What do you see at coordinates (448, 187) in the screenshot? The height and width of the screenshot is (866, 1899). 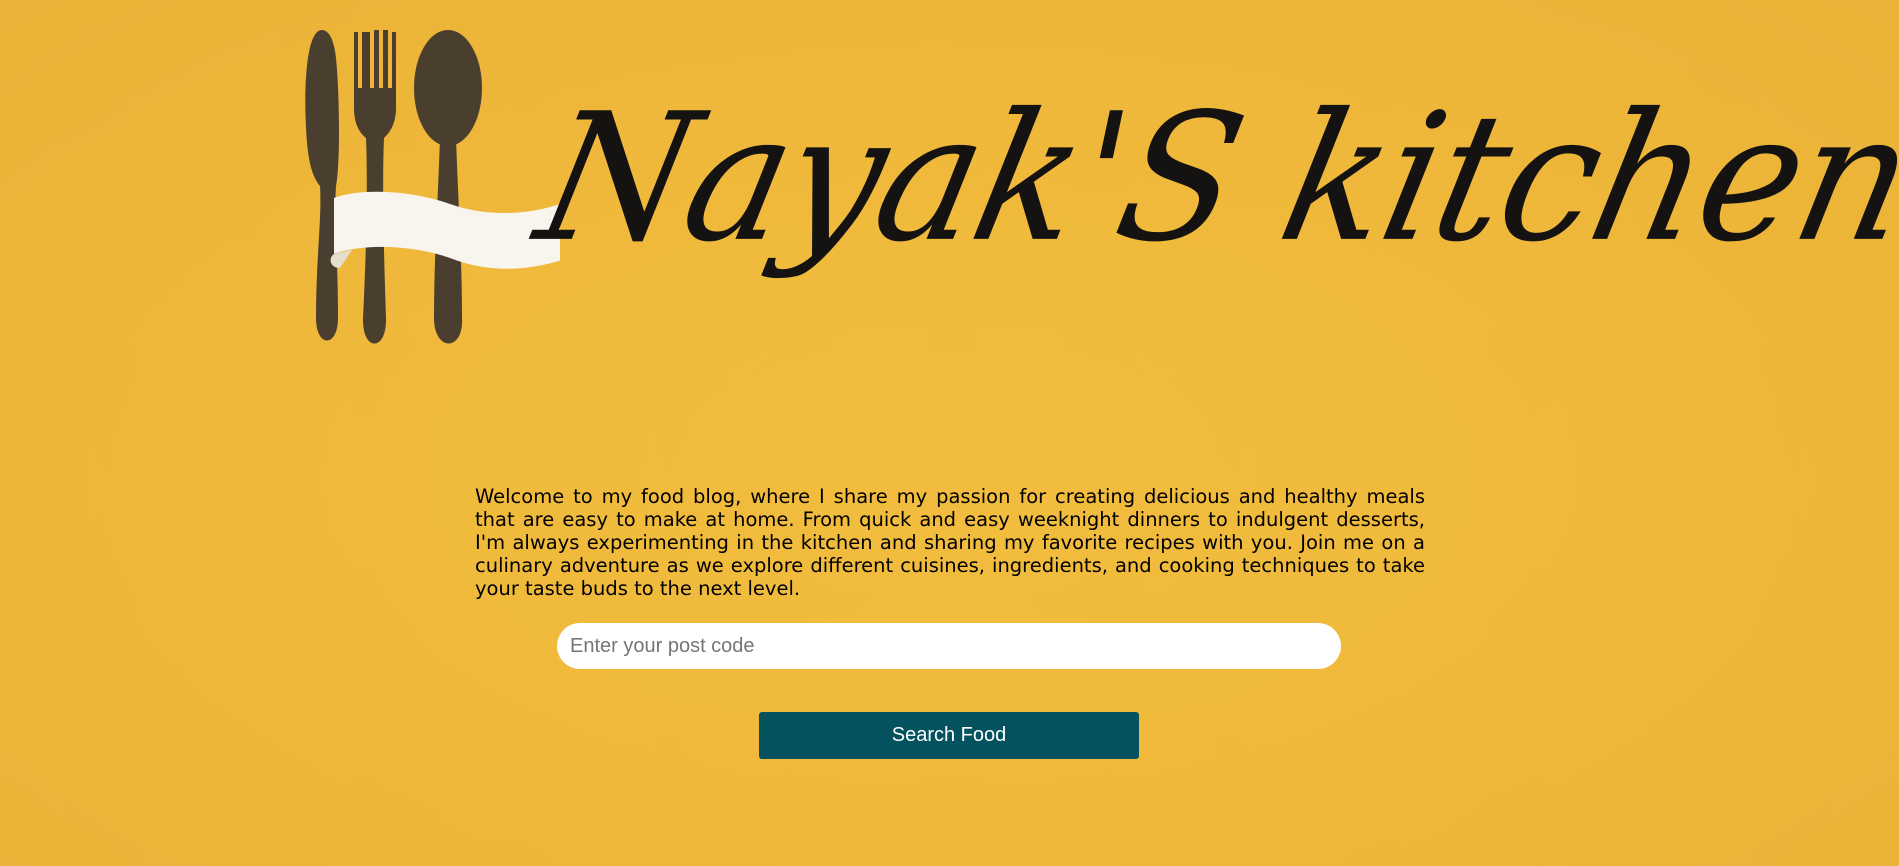 I see `spoon-icon` at bounding box center [448, 187].